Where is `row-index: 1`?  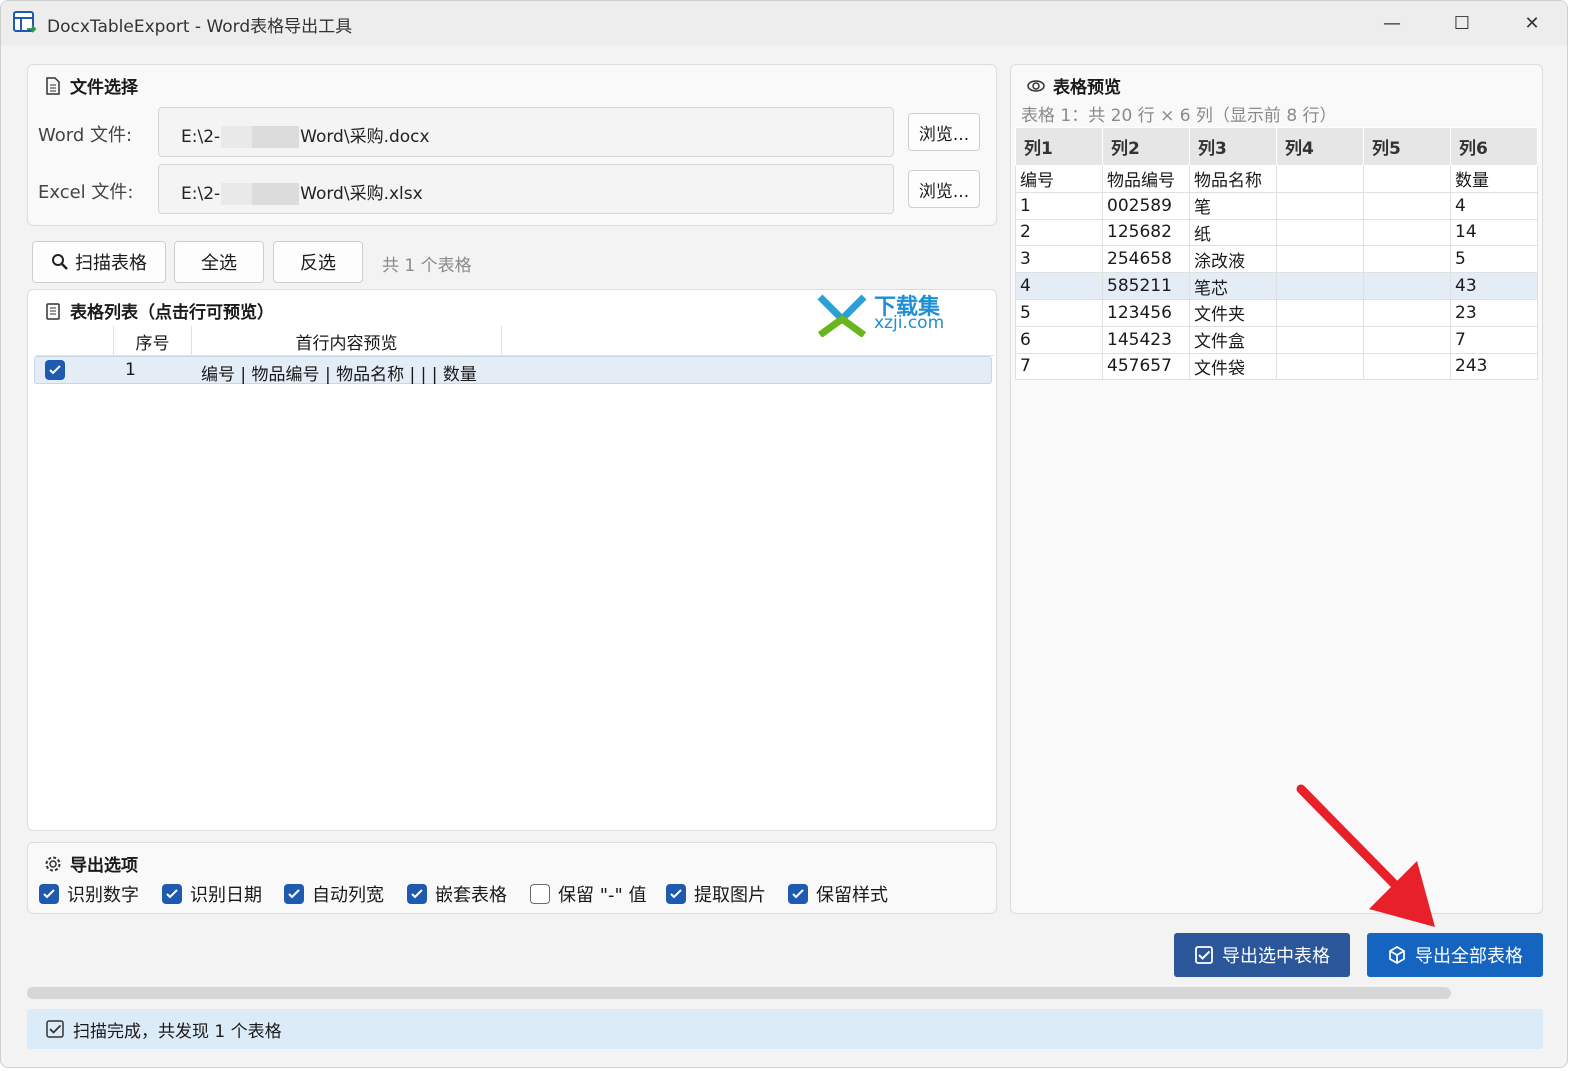
row-index: 1 is located at coordinates (130, 370).